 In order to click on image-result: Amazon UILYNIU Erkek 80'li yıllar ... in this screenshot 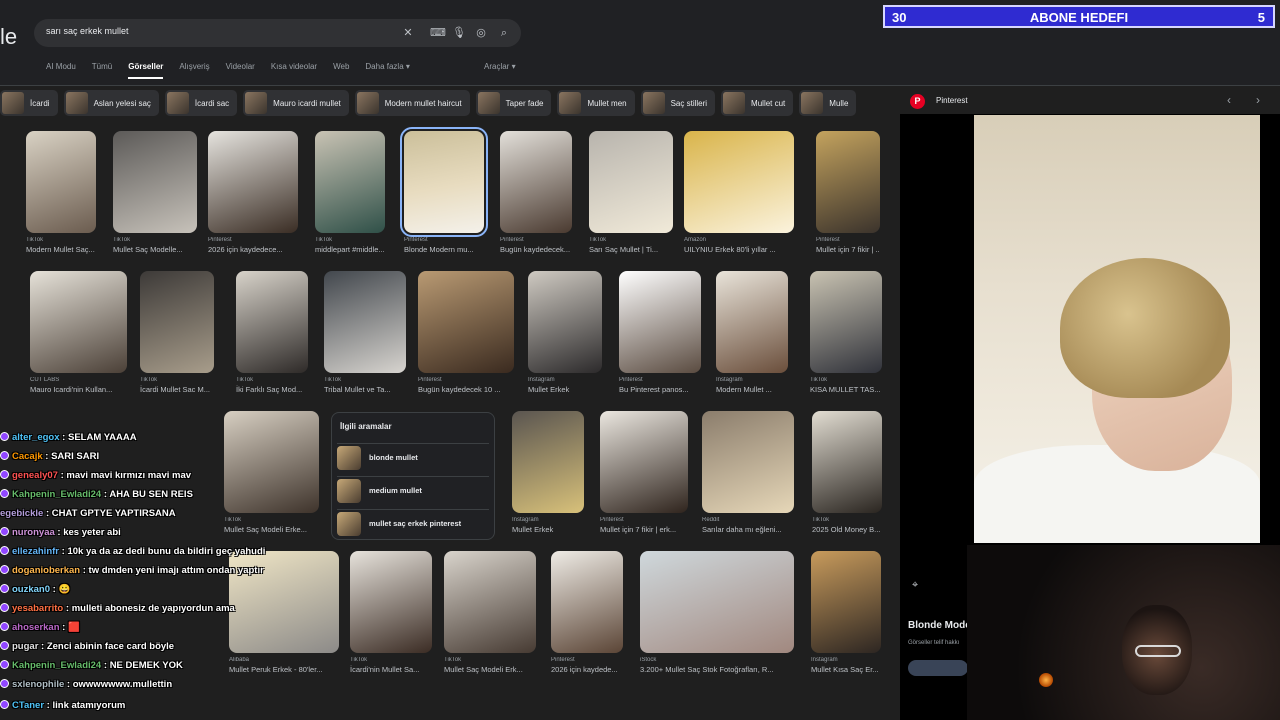, I will do `click(739, 192)`.